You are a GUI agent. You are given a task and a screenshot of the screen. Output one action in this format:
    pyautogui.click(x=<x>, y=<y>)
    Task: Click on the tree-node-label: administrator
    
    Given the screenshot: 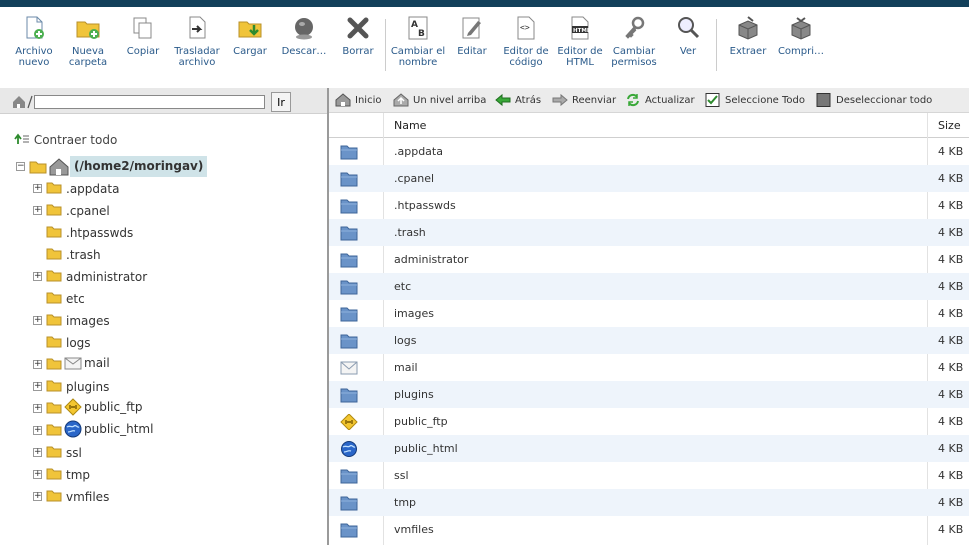 What is the action you would take?
    pyautogui.click(x=107, y=277)
    